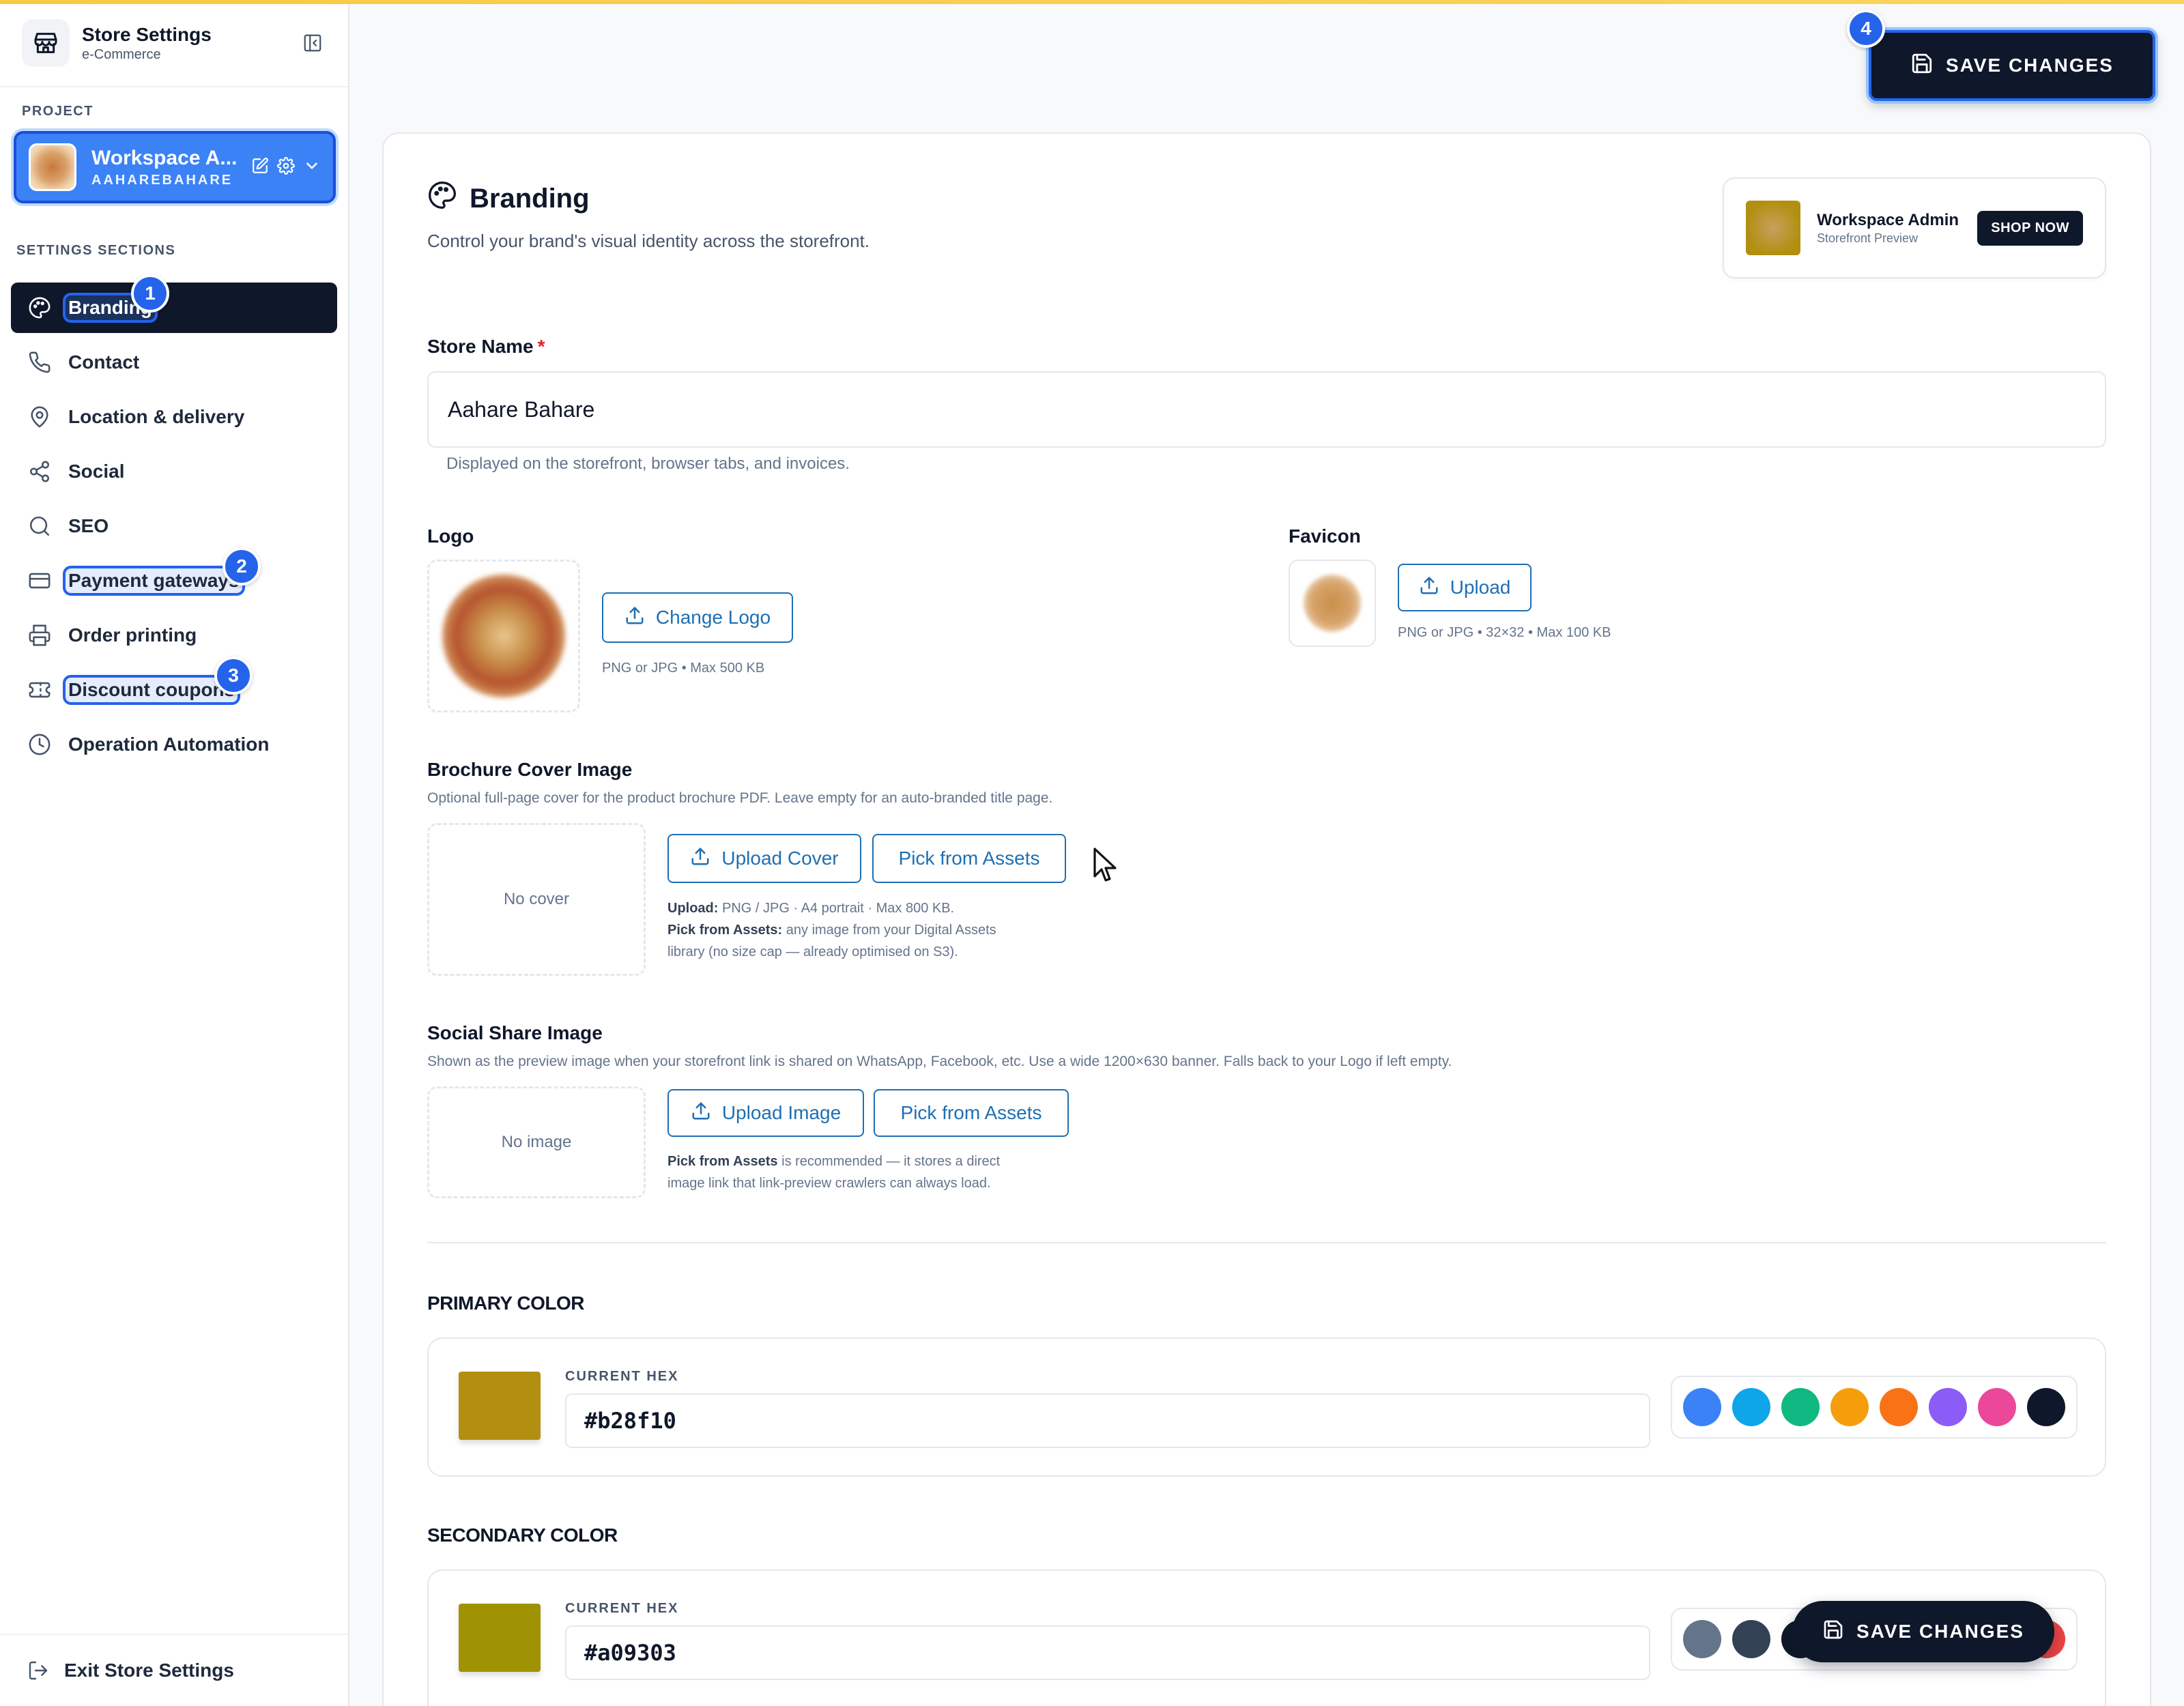 The height and width of the screenshot is (1706, 2184). Describe the element at coordinates (169, 744) in the screenshot. I see `sidebar-item-label: Operation Automation` at that location.